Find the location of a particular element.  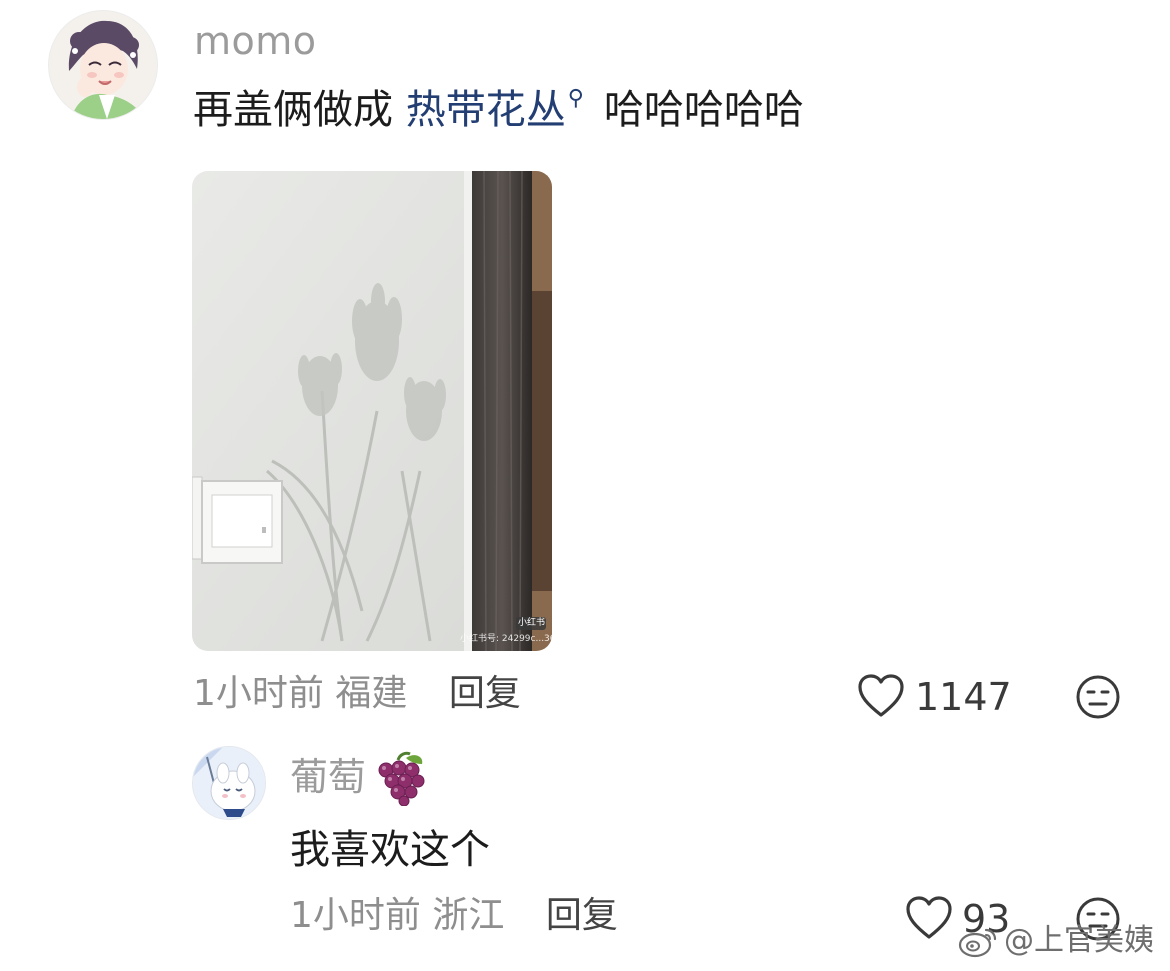

like-count: 1147 is located at coordinates (963, 697).